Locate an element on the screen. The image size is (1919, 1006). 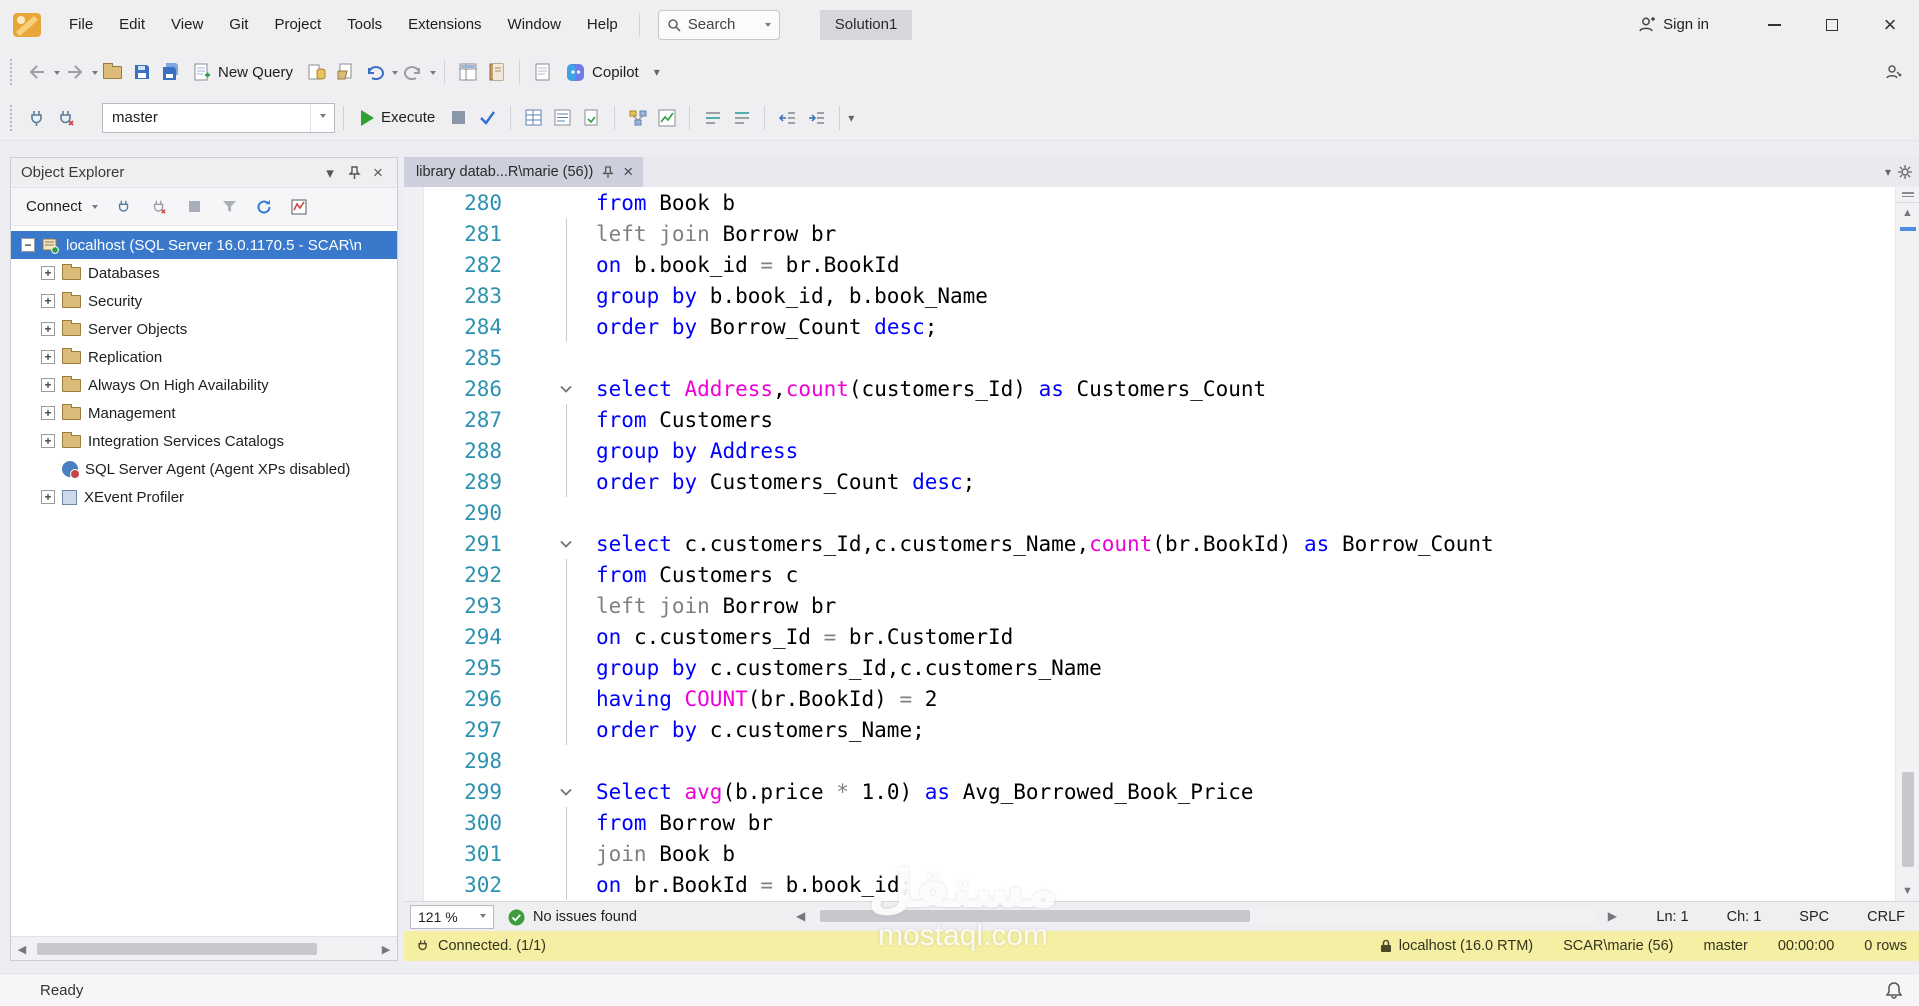
code-line: 281 left join Borrow br is located at coordinates (1149, 233).